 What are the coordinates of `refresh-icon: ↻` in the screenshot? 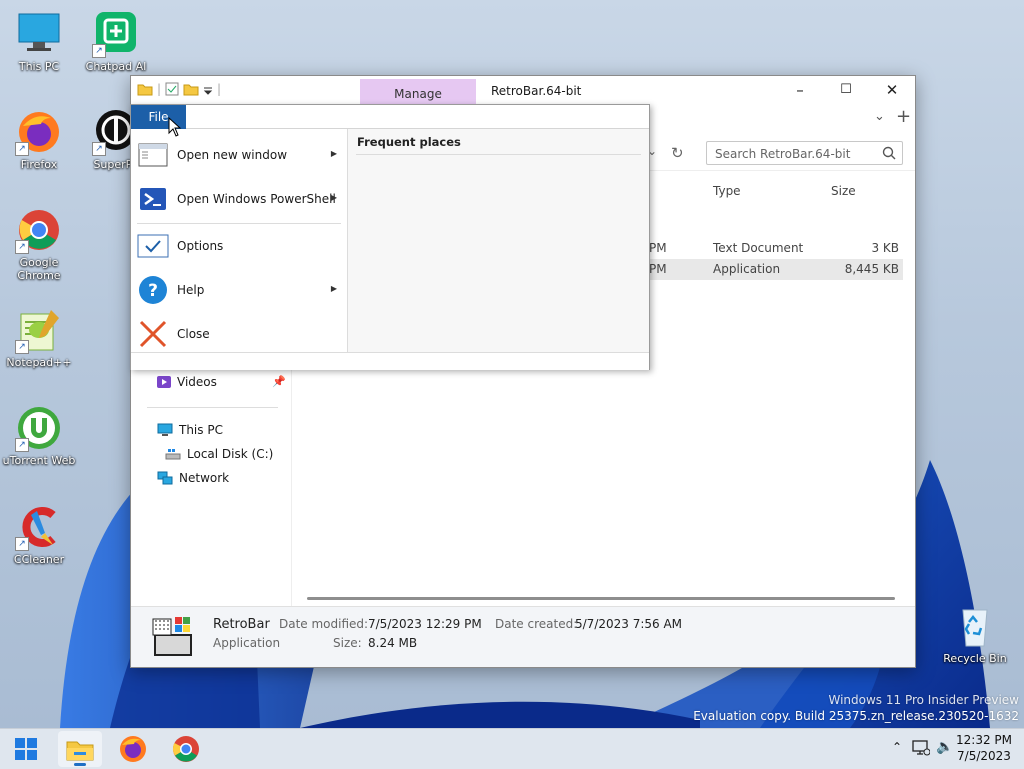 It's located at (677, 153).